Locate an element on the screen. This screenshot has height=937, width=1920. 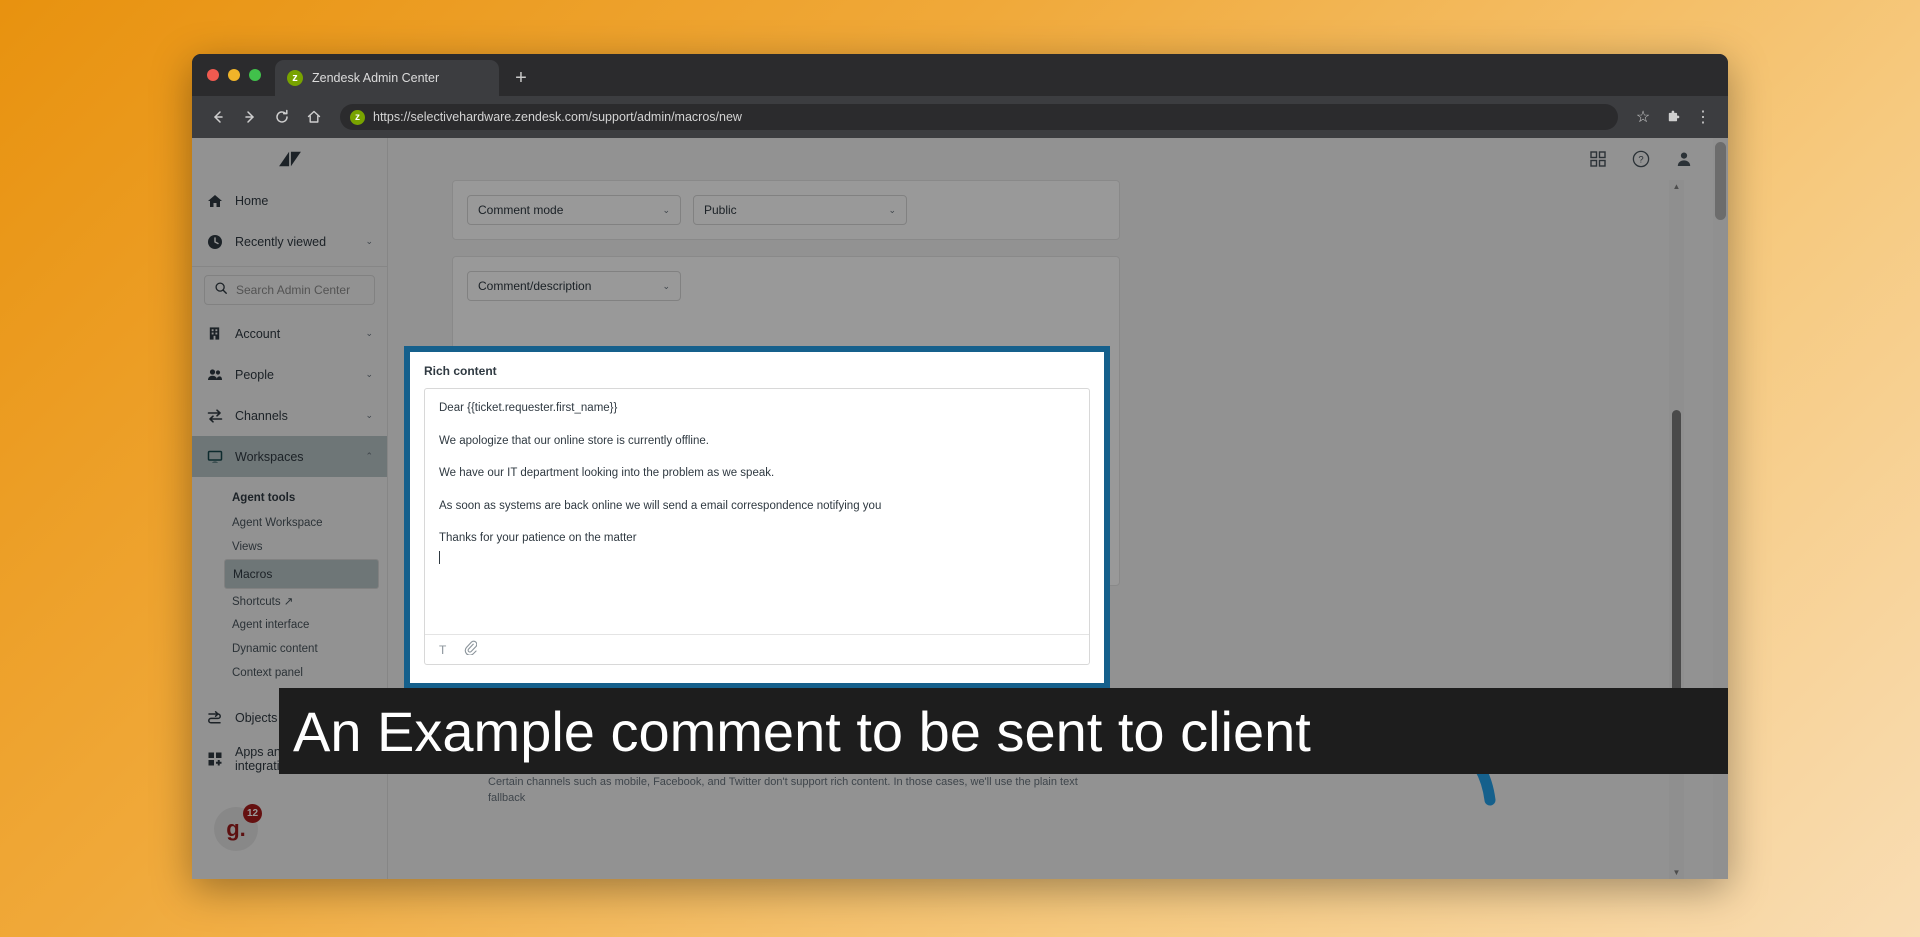
app-header: ? is located at coordinates (1058, 159).